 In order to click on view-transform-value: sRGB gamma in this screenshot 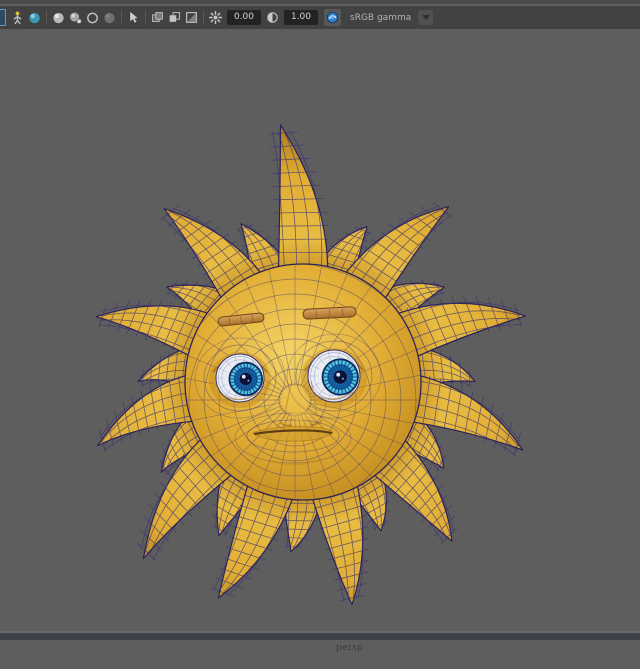, I will do `click(381, 17)`.